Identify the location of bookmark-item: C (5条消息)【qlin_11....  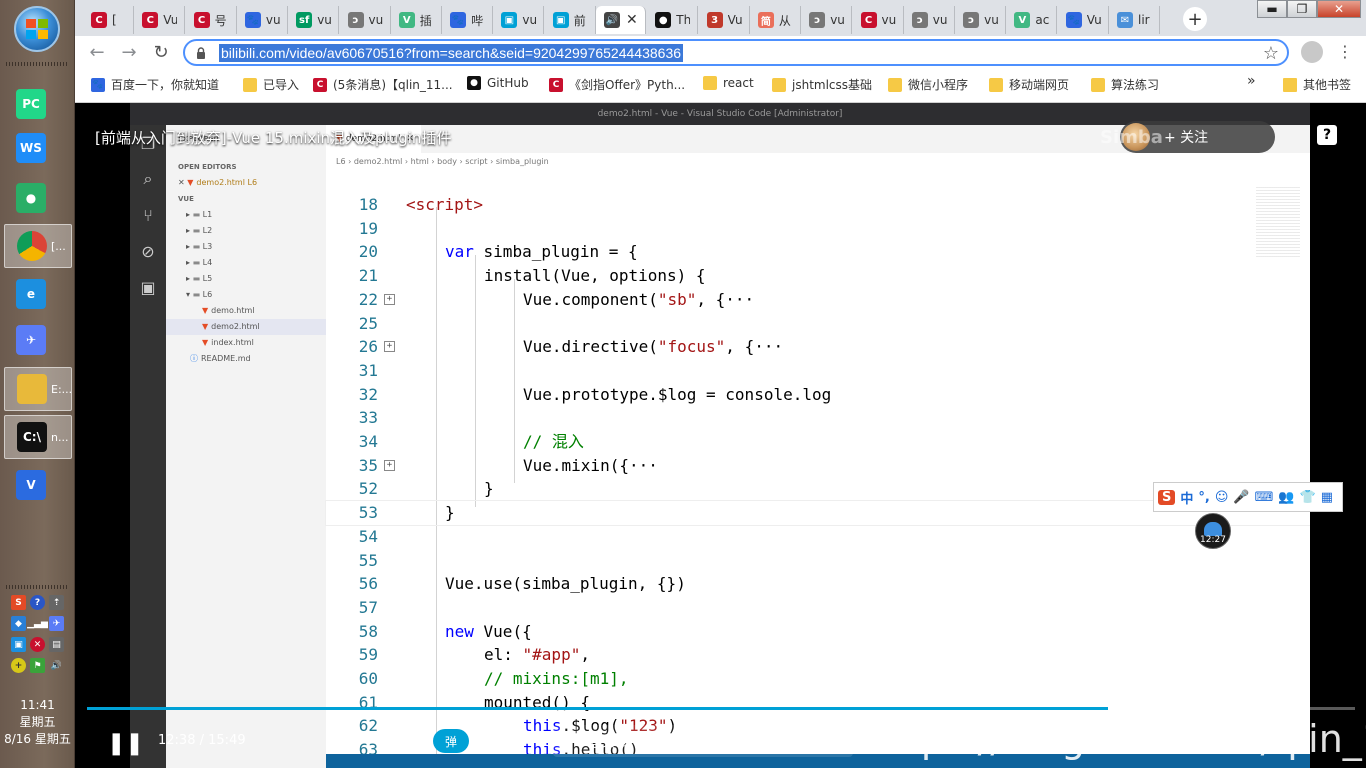
(383, 84).